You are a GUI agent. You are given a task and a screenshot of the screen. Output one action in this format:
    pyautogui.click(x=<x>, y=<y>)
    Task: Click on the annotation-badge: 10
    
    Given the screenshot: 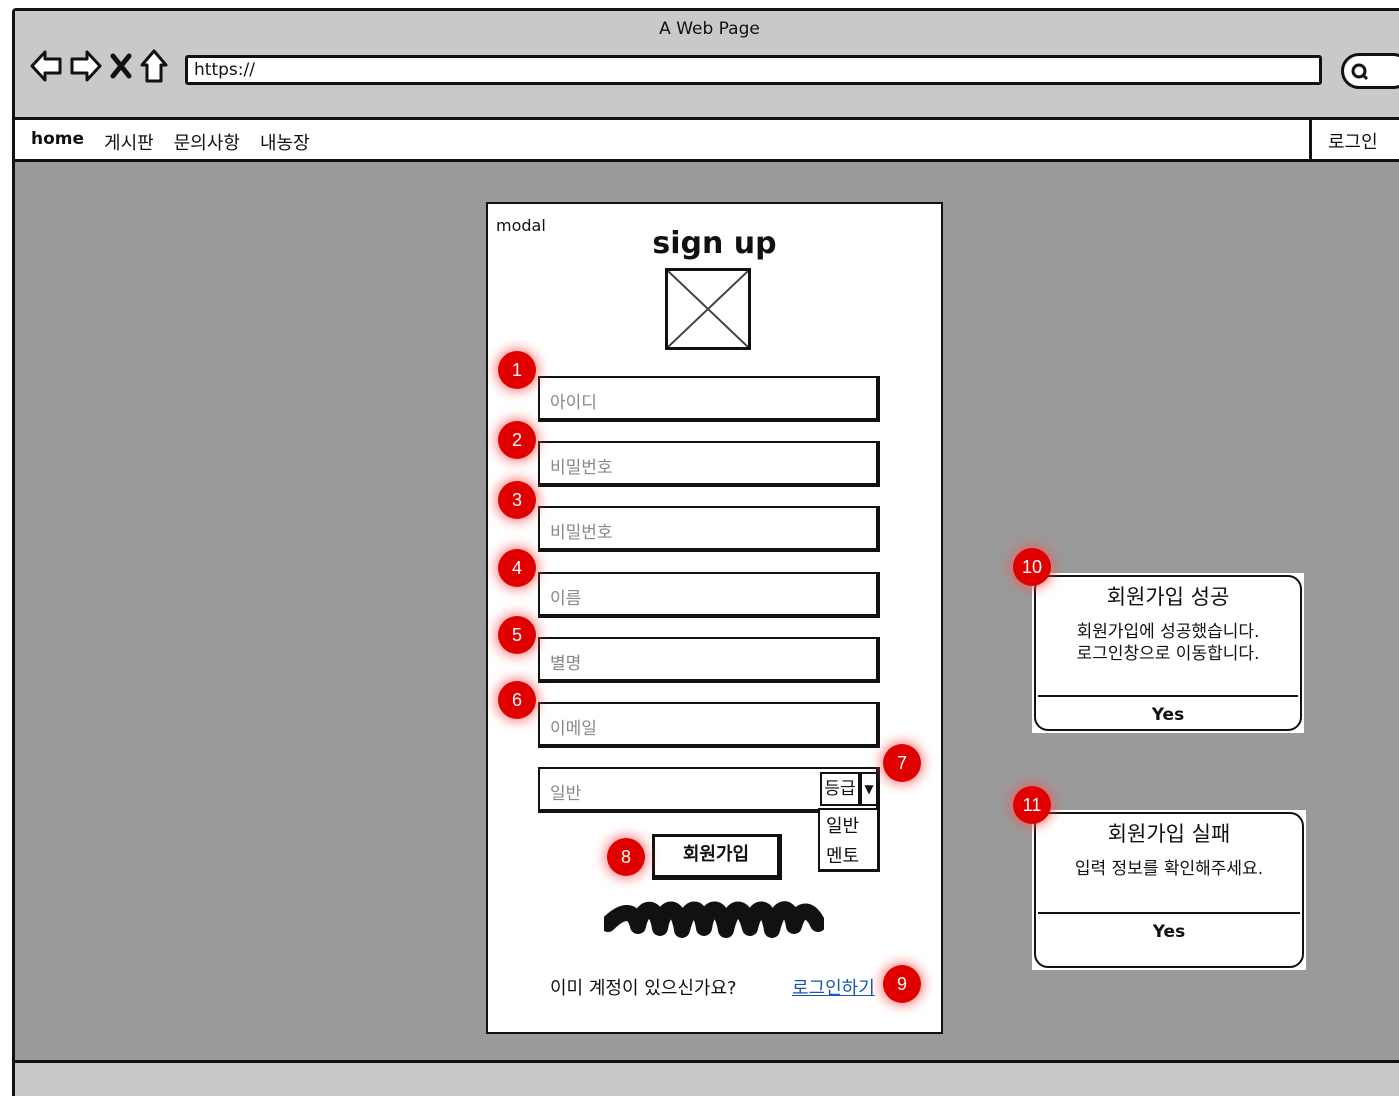 What is the action you would take?
    pyautogui.click(x=1032, y=567)
    